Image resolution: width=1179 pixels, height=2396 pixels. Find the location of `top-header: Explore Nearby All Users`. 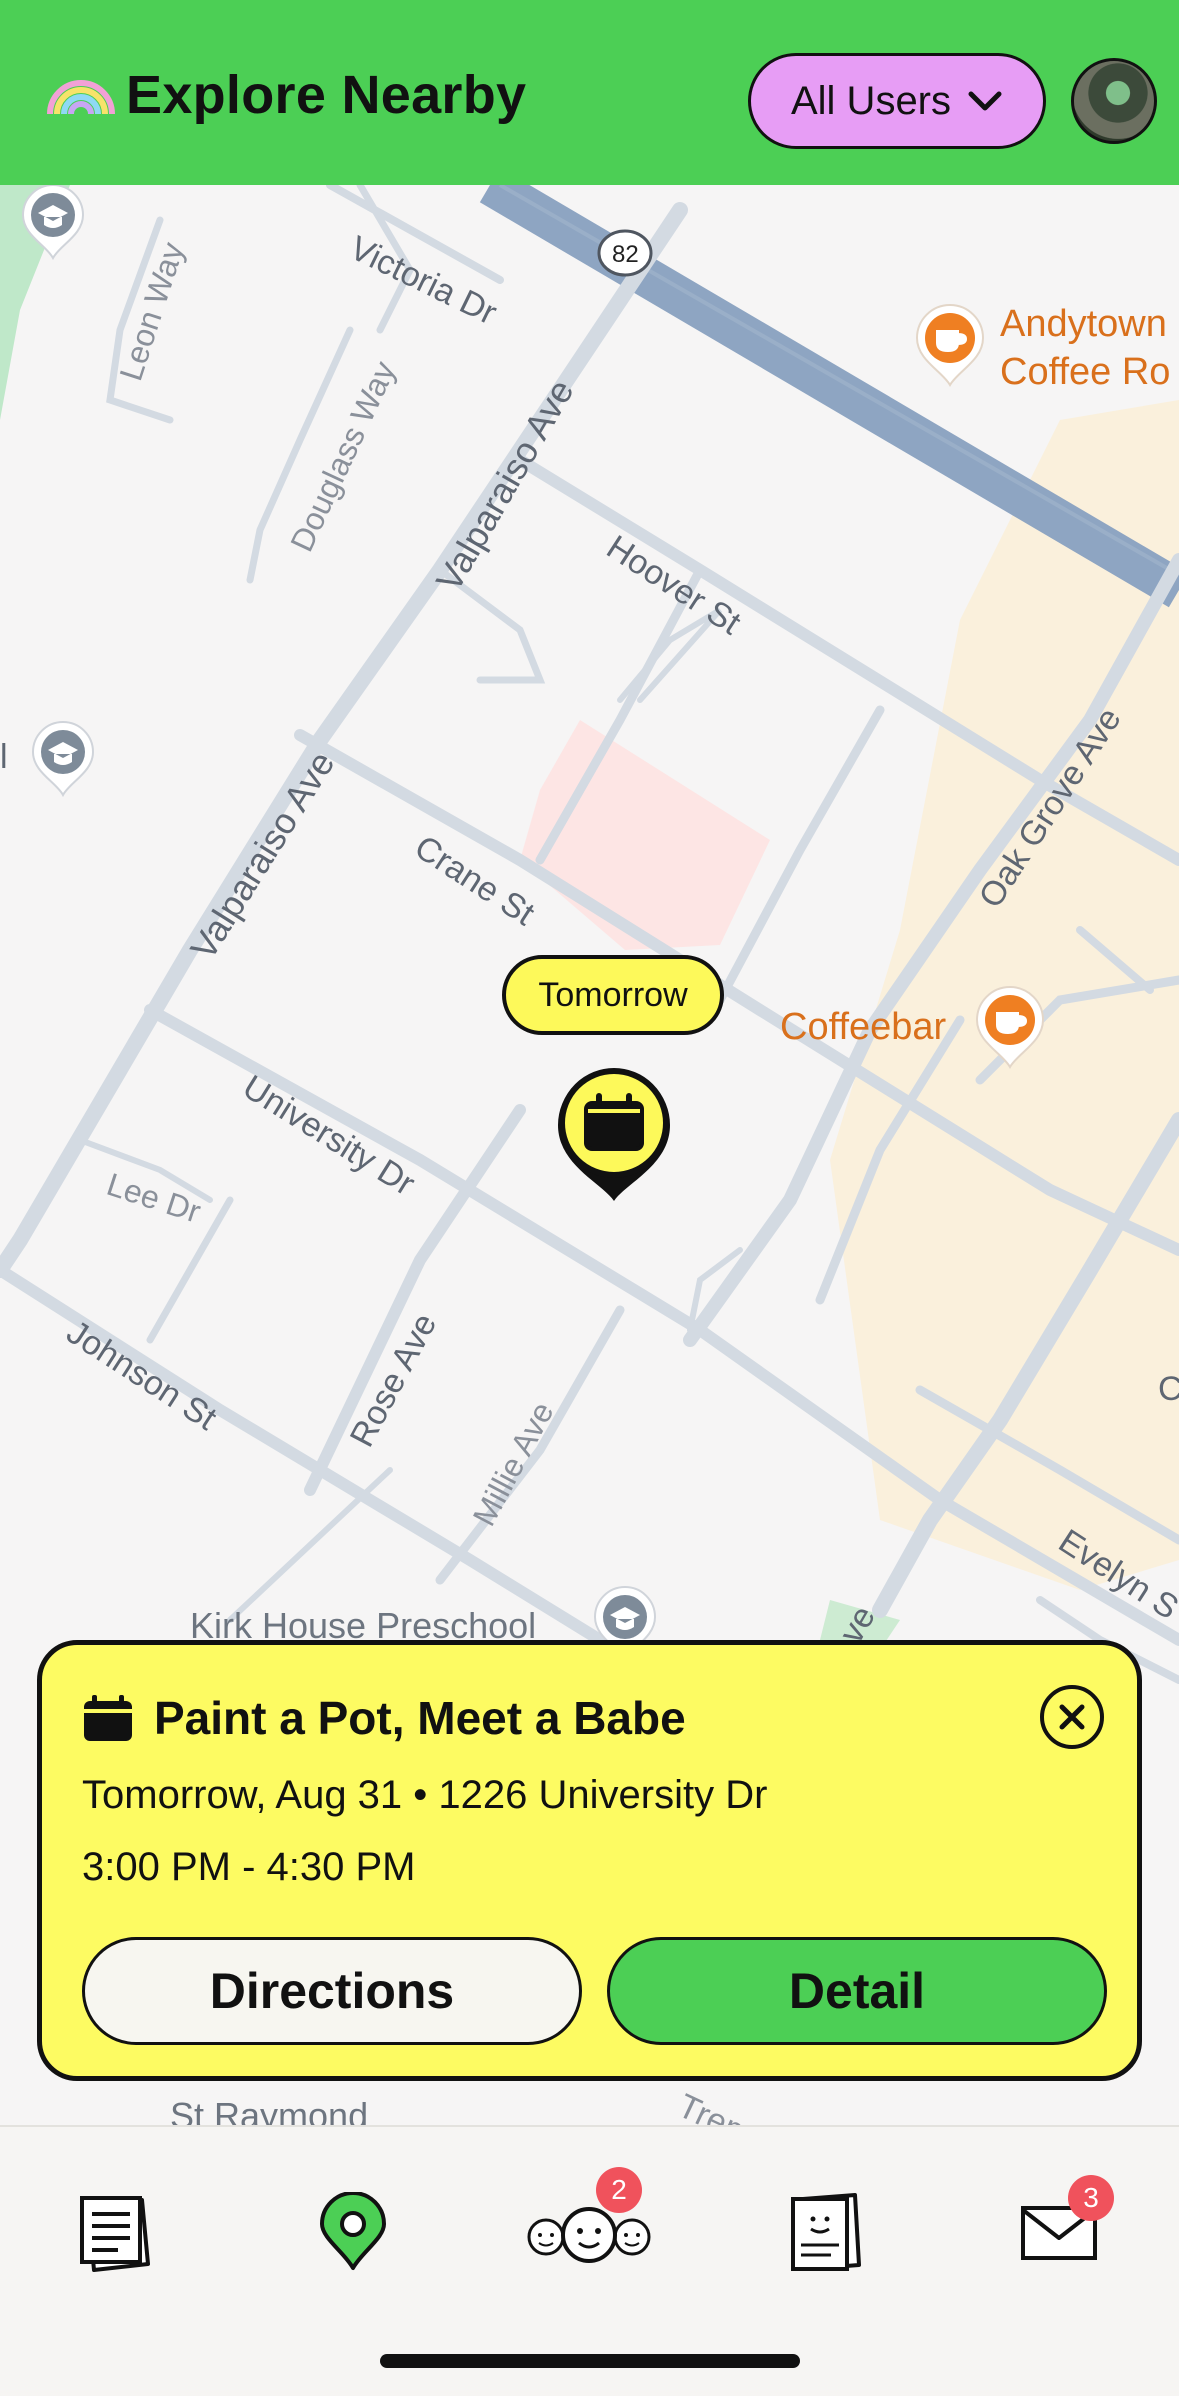

top-header: Explore Nearby All Users is located at coordinates (589, 92).